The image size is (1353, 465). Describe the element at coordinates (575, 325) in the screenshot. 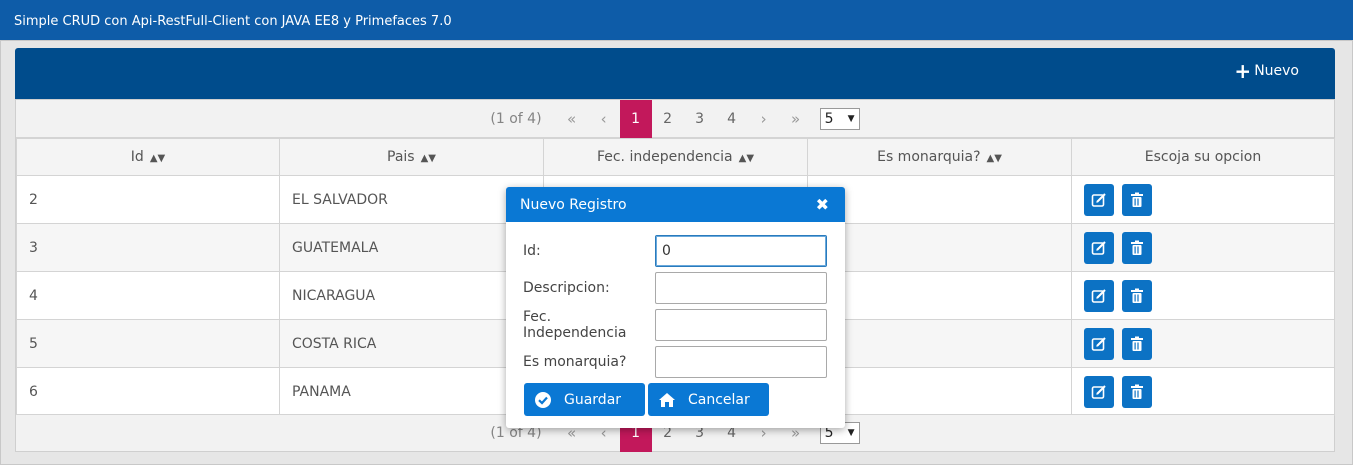

I see `fecha-label: Fec. Independencia` at that location.